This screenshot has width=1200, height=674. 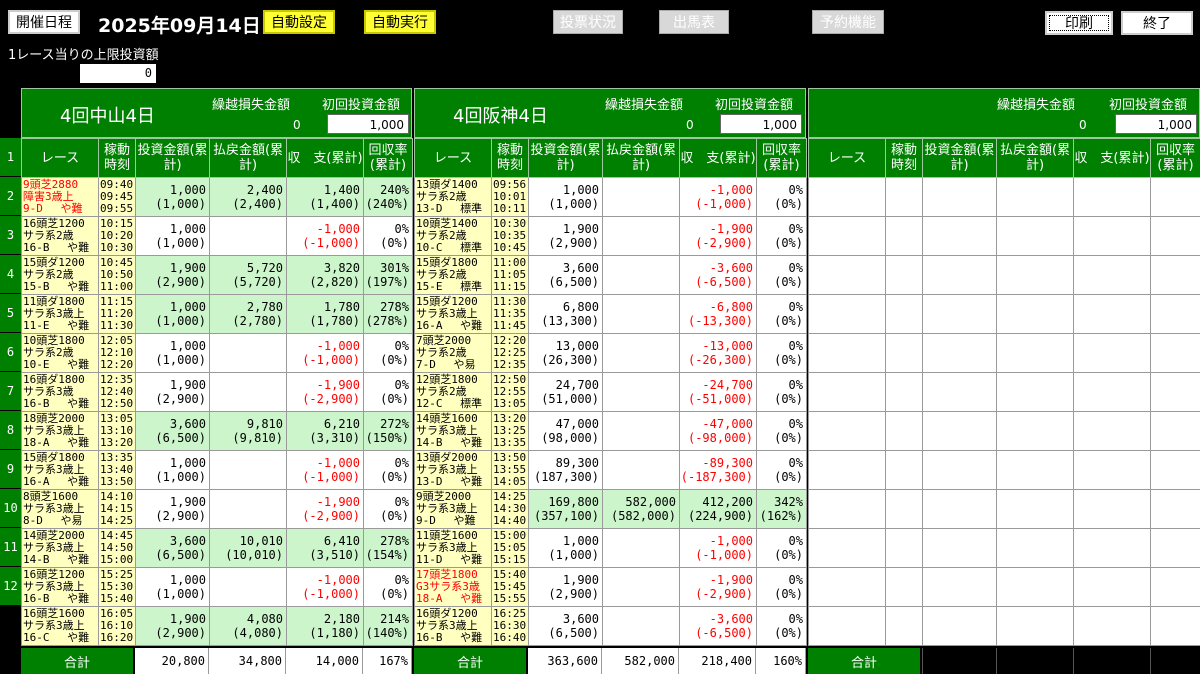 I want to click on race-info: 15頭ダ1200 サラ系2歳 15-B や難, so click(x=60, y=275).